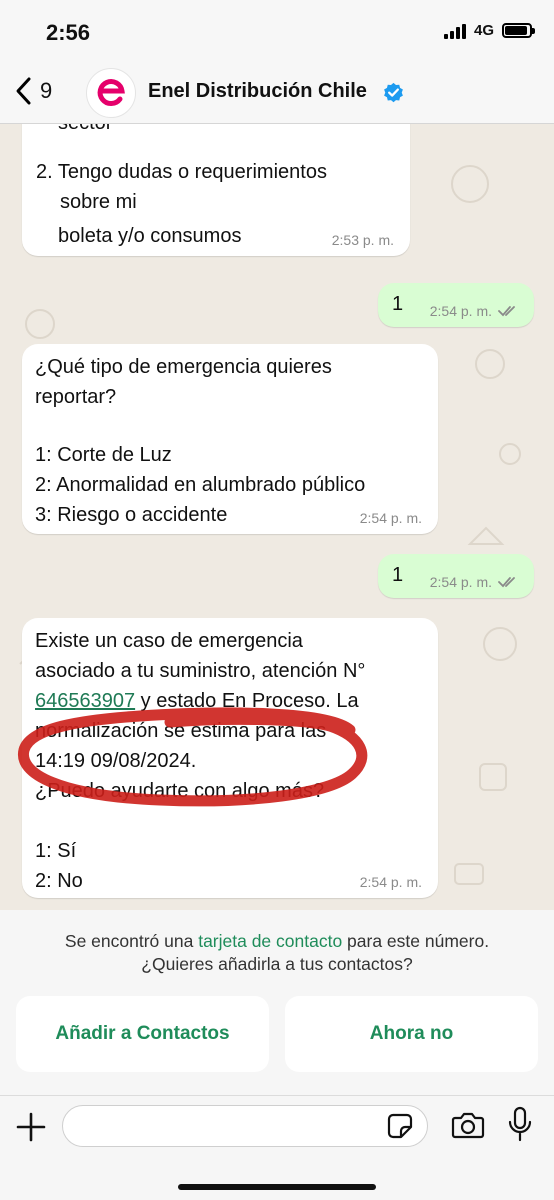 This screenshot has width=554, height=1200. Describe the element at coordinates (183, 367) in the screenshot. I see `message-text: ¿Qué tipo de emergencia quieres` at that location.